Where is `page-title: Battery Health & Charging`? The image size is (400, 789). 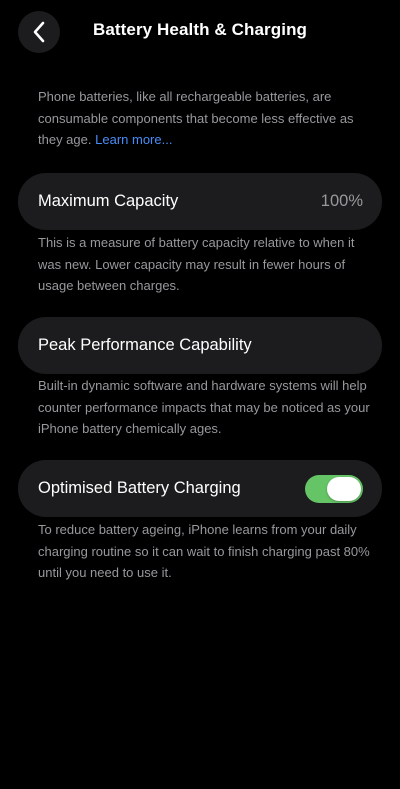 page-title: Battery Health & Charging is located at coordinates (200, 29).